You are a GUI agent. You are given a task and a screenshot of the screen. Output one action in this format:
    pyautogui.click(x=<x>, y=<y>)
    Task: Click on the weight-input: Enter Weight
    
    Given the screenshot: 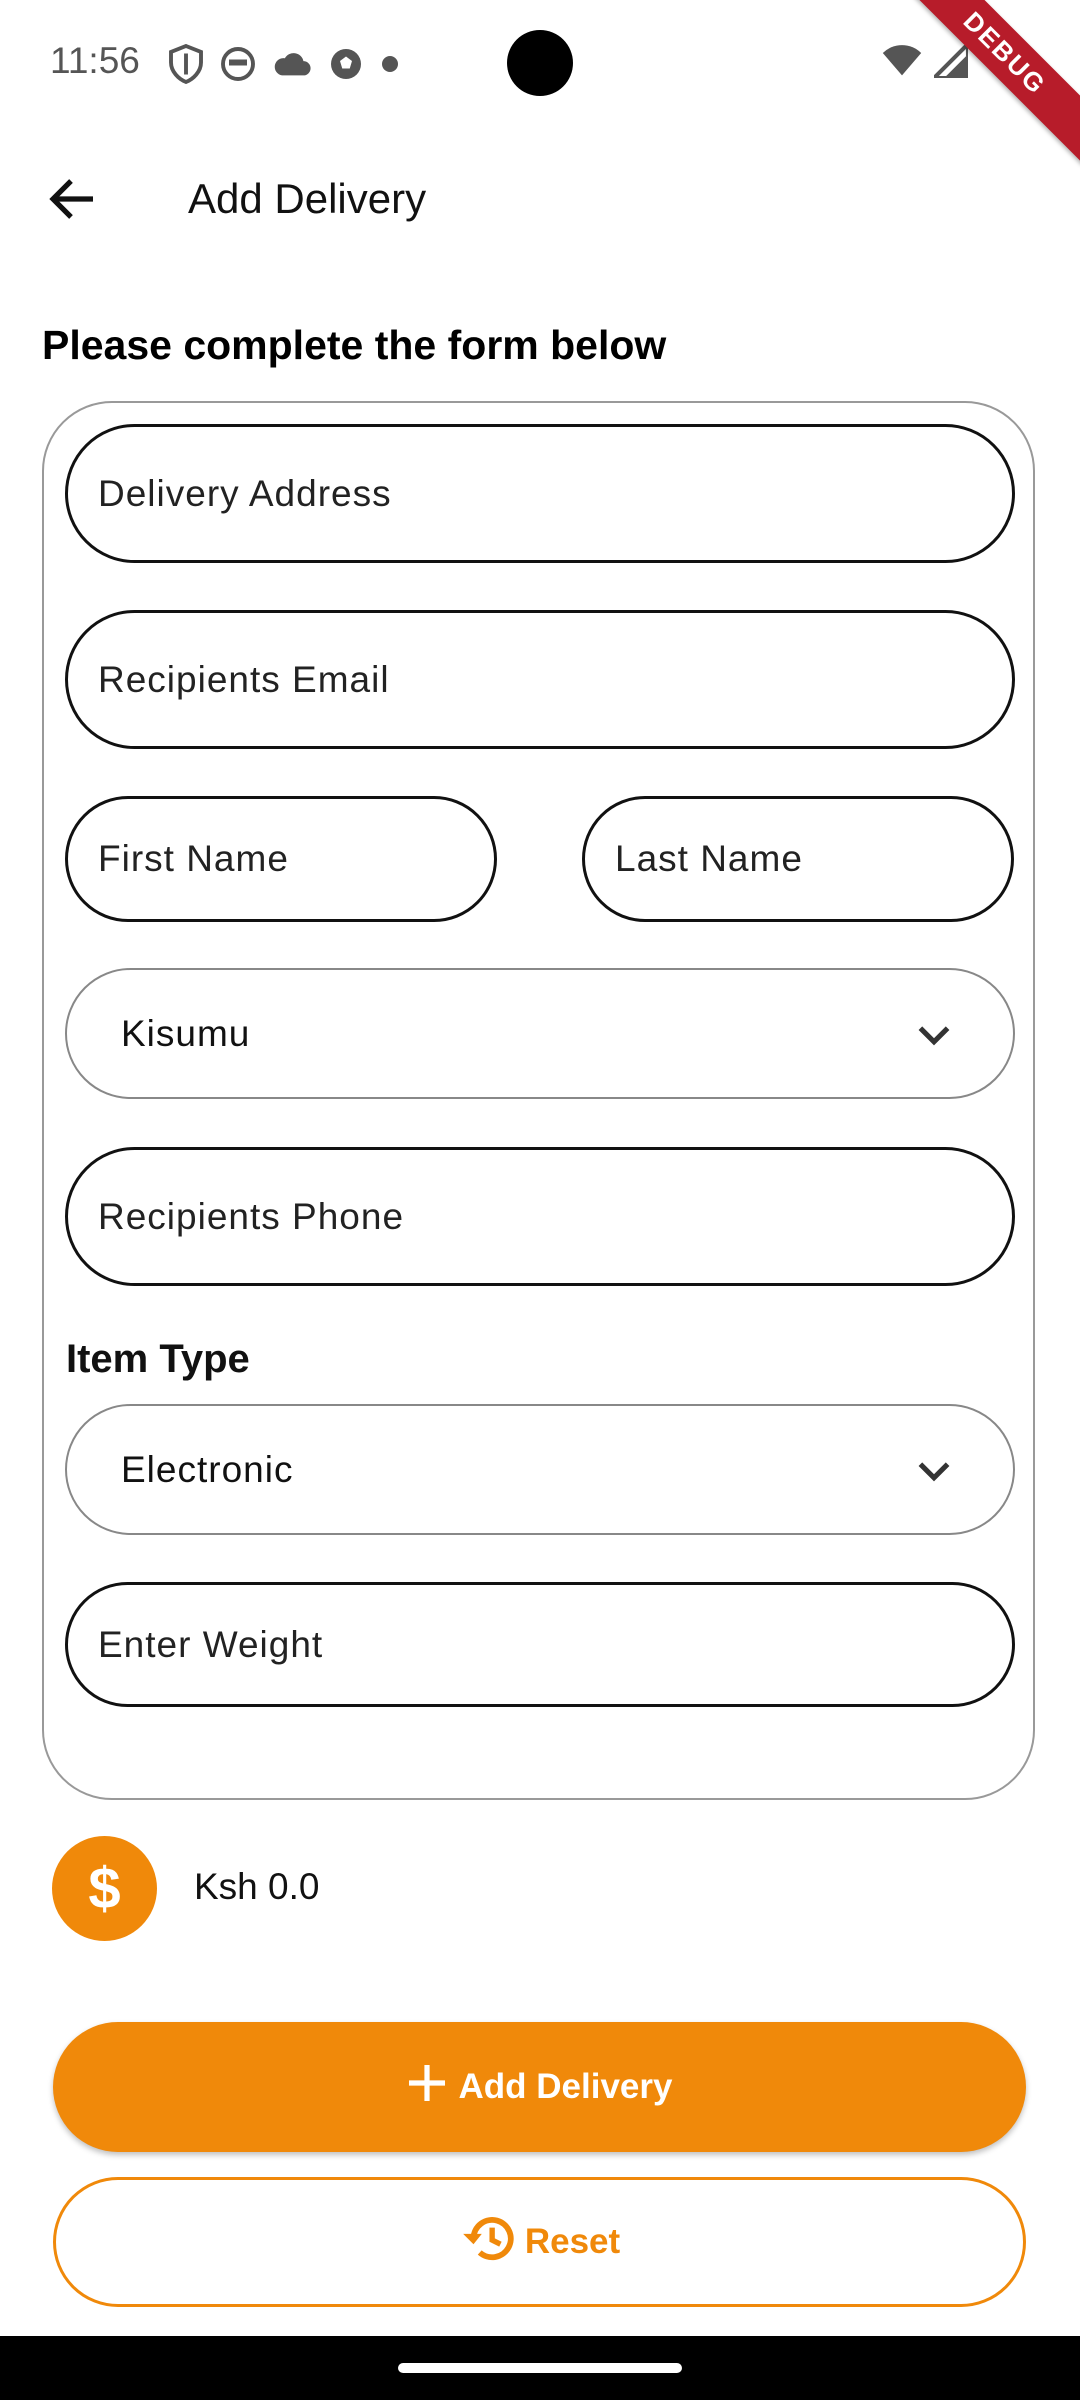 What is the action you would take?
    pyautogui.click(x=540, y=1644)
    